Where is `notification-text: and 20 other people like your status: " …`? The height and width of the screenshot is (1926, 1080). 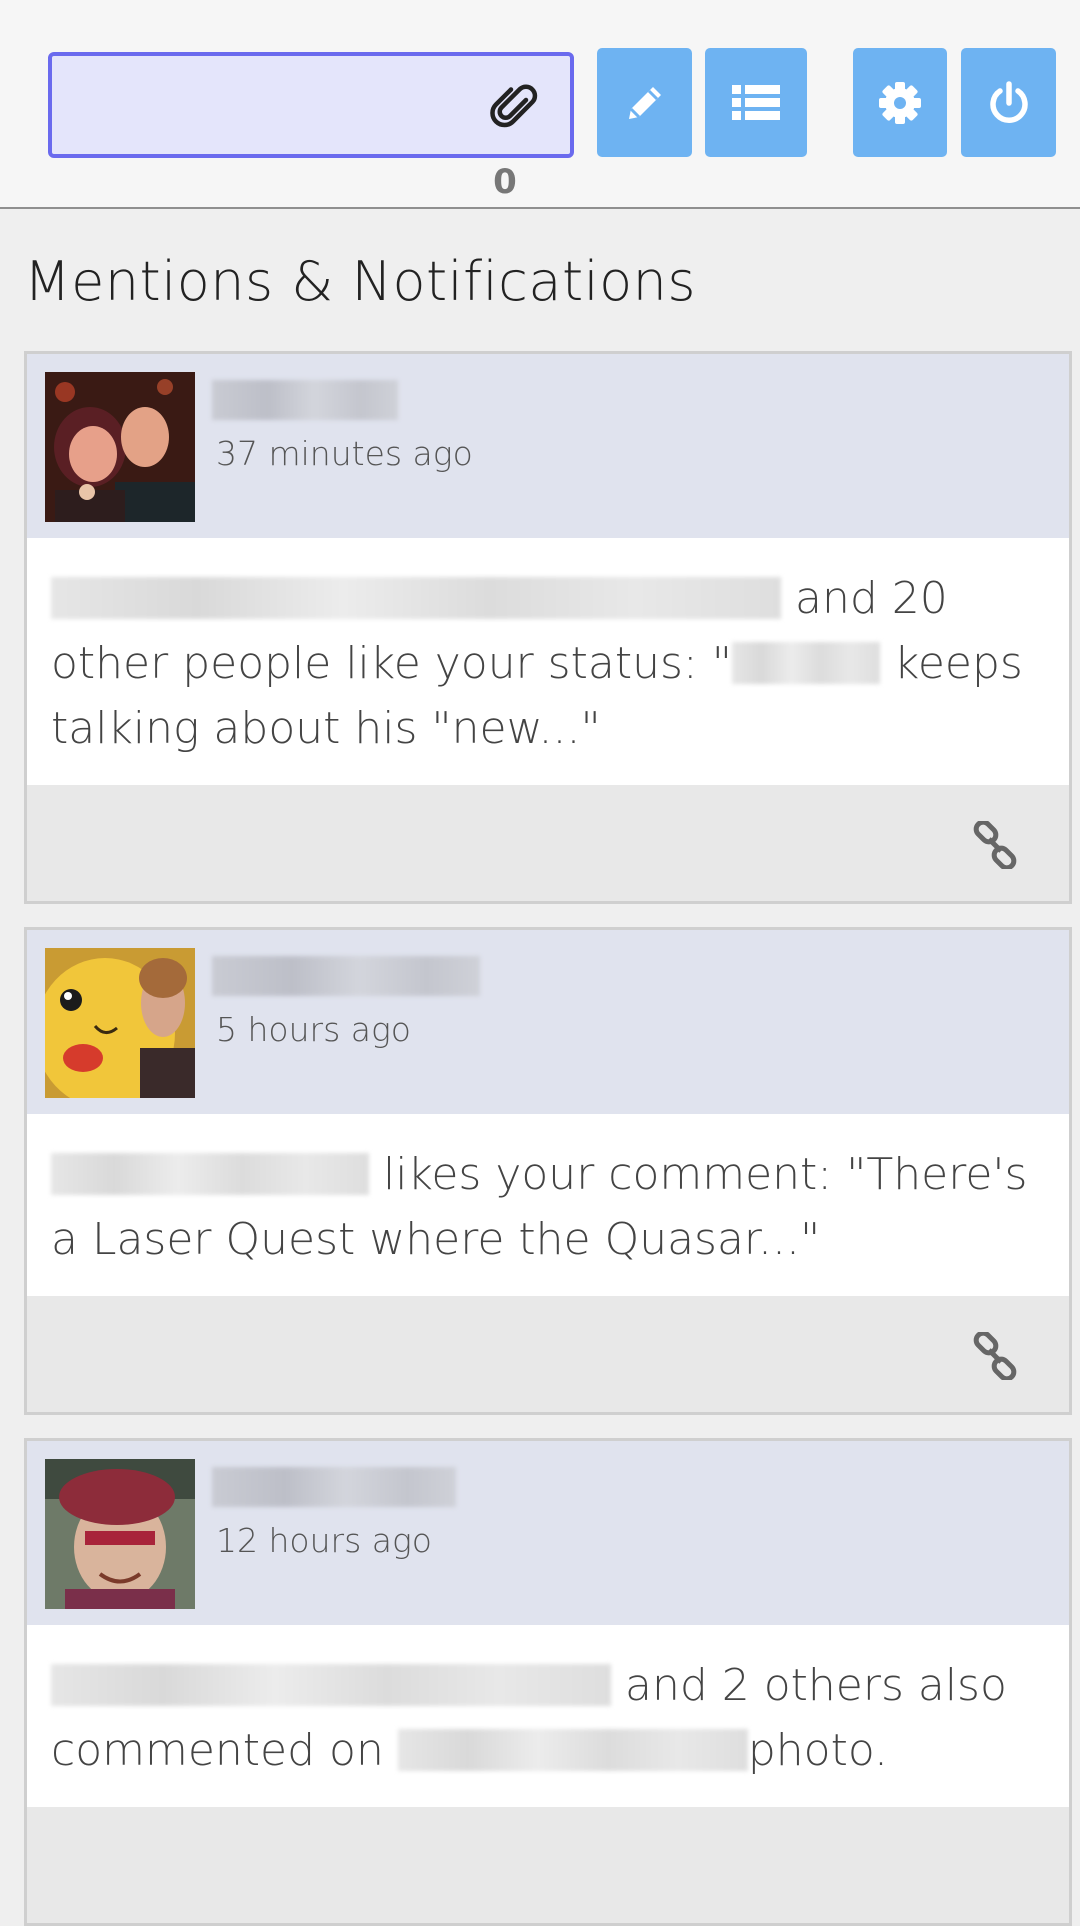
notification-text: and 20 other people like your status: " … is located at coordinates (548, 661).